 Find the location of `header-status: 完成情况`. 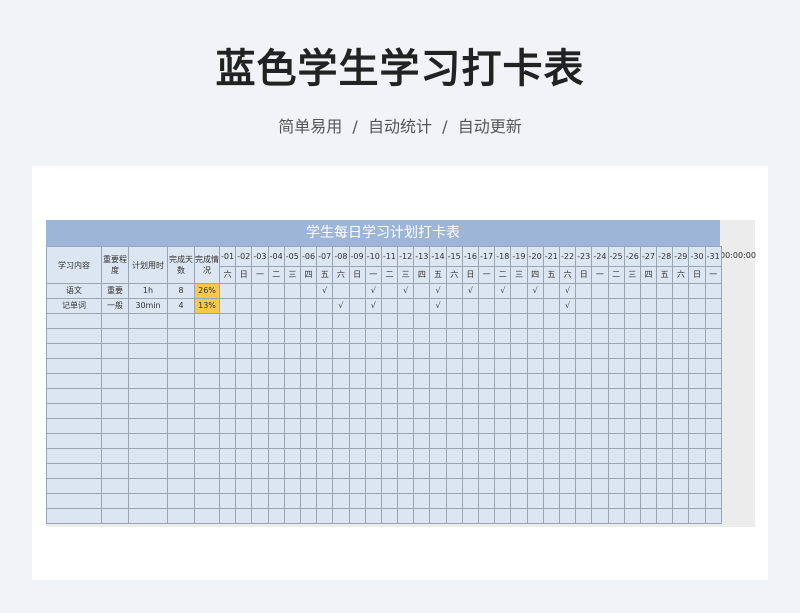

header-status: 完成情况 is located at coordinates (207, 265).